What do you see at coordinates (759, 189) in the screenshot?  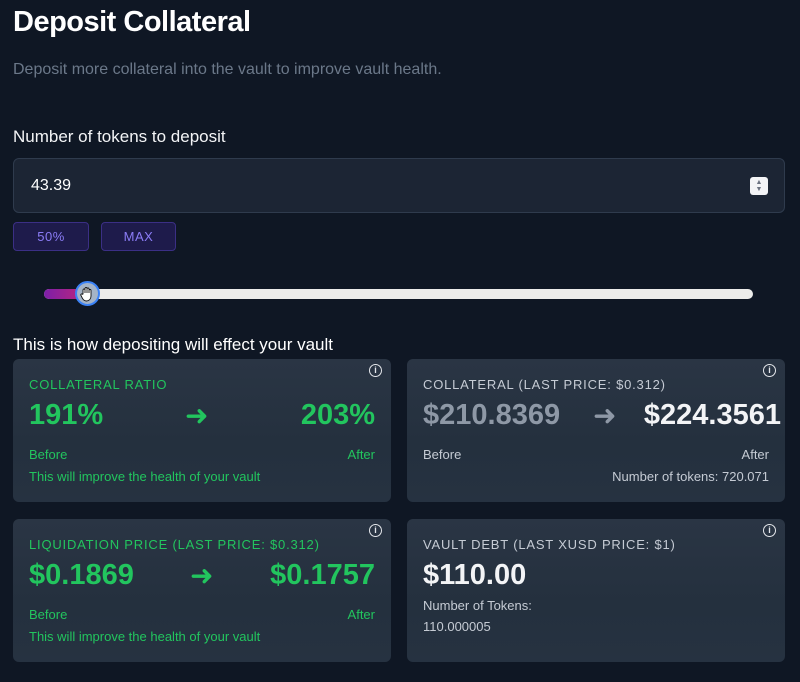 I see `chevron-down-icon: ▼` at bounding box center [759, 189].